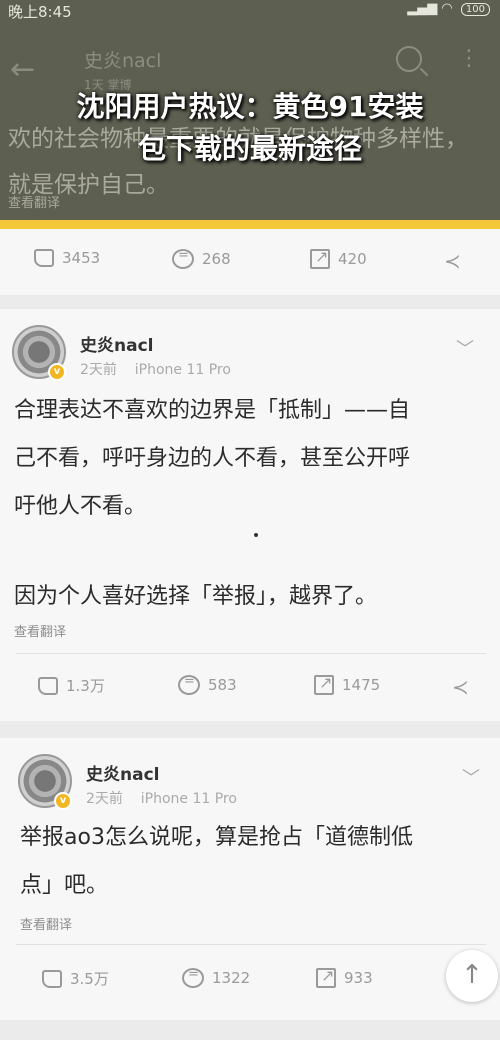 The width and height of the screenshot is (500, 1040). I want to click on signal-icon: ▂▄▆, so click(422, 8).